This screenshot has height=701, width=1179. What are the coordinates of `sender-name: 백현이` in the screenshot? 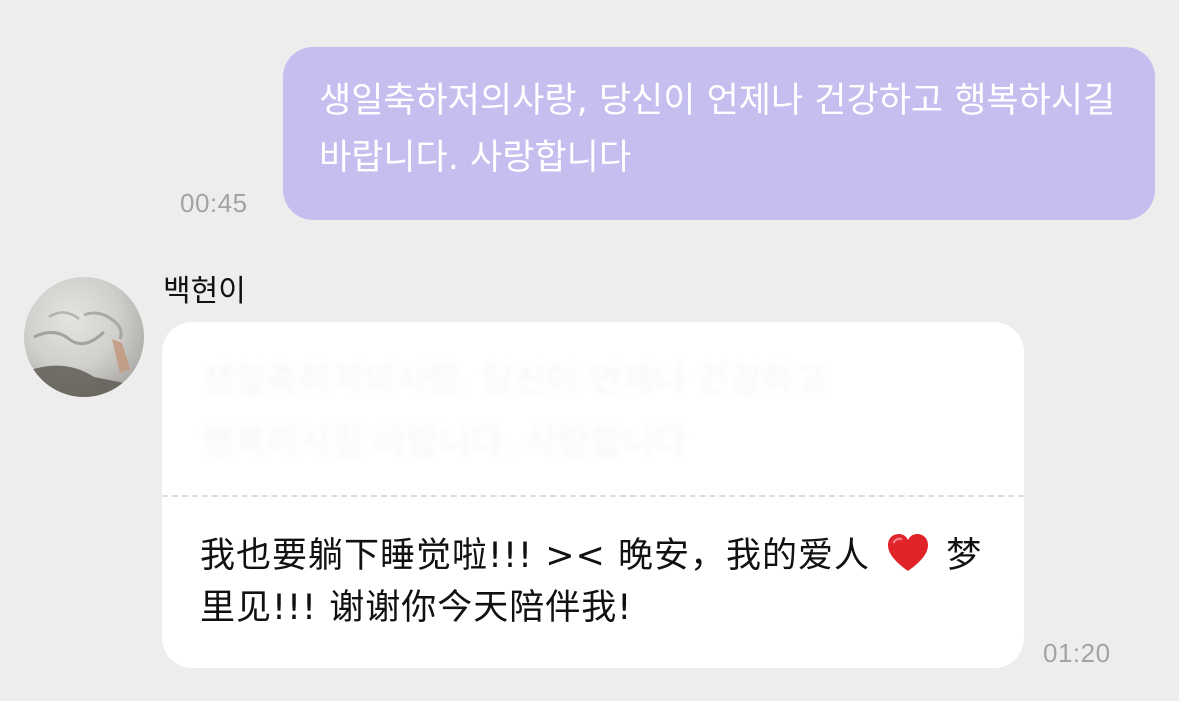 It's located at (204, 291).